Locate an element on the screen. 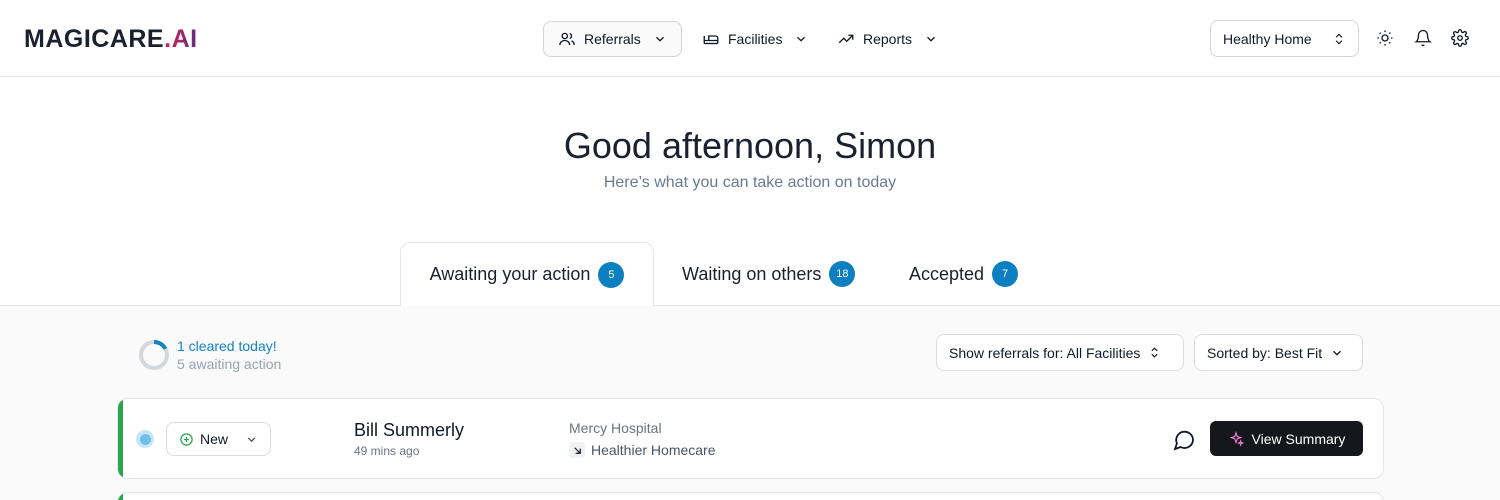 Image resolution: width=1500 pixels, height=500 pixels. destination-label: Healthier Homecare is located at coordinates (653, 450).